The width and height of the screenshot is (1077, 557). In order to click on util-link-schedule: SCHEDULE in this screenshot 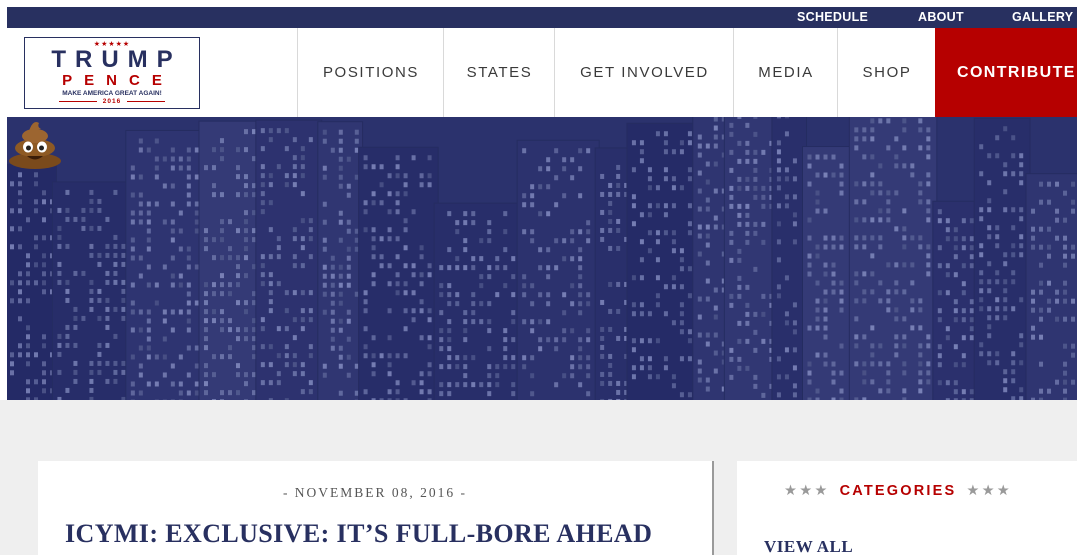, I will do `click(832, 17)`.